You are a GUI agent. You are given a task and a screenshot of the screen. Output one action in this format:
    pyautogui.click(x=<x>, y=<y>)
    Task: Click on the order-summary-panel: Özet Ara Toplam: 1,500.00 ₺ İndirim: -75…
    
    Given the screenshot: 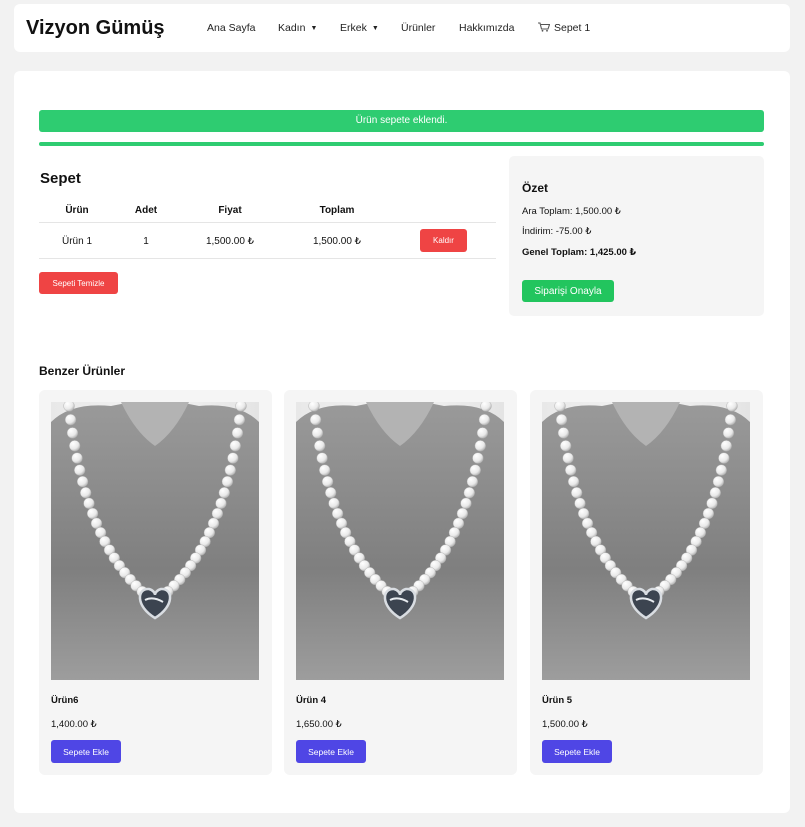 What is the action you would take?
    pyautogui.click(x=636, y=236)
    